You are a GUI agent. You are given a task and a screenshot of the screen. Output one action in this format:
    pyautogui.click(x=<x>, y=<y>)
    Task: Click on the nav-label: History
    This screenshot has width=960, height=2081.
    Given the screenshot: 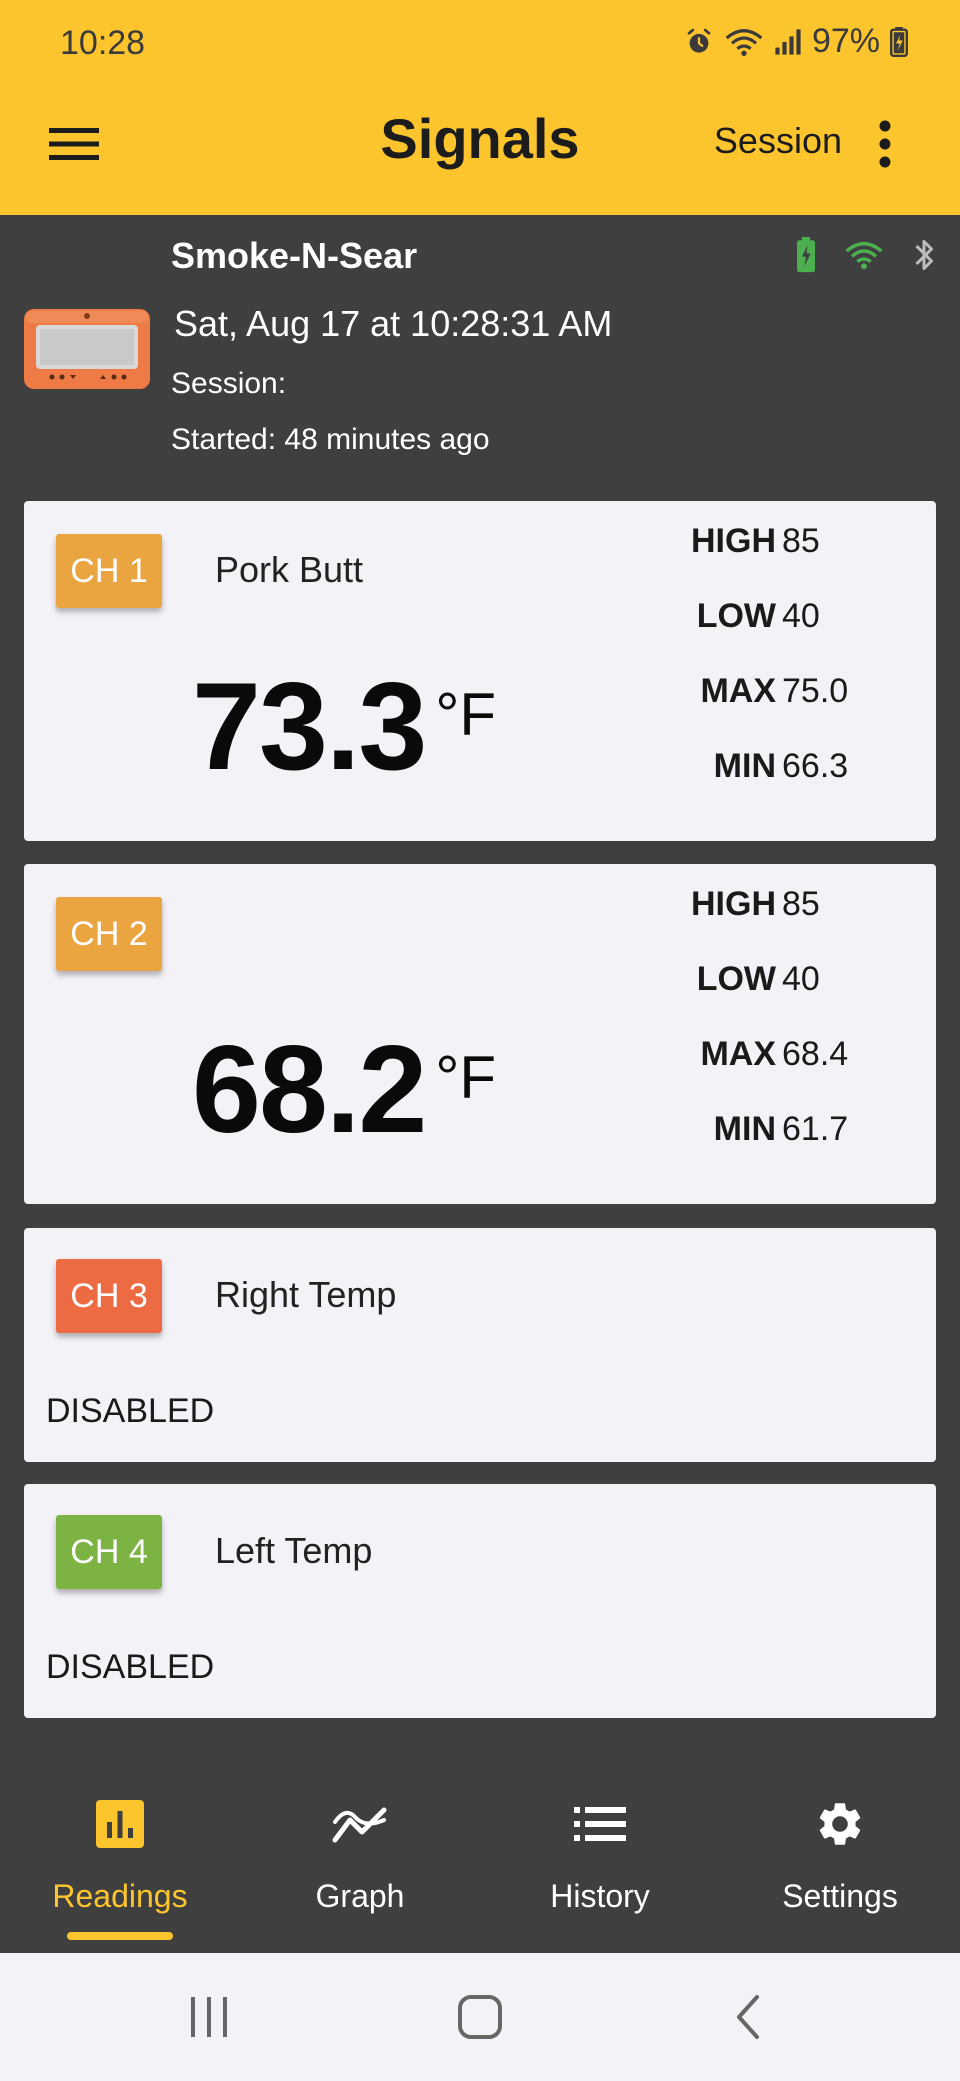 What is the action you would take?
    pyautogui.click(x=600, y=1896)
    